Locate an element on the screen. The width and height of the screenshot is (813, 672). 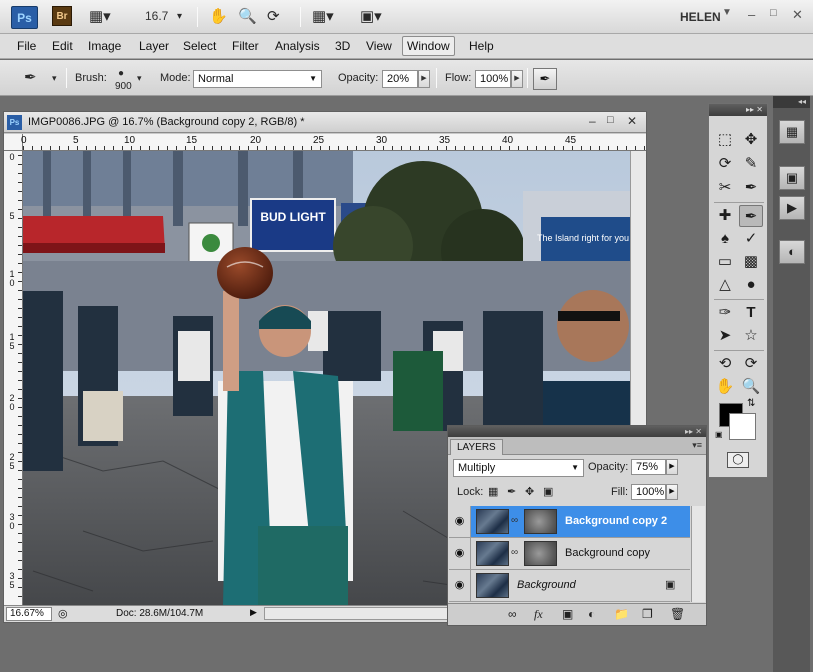
link-mask-icon: ∞ is located at coordinates (514, 520).